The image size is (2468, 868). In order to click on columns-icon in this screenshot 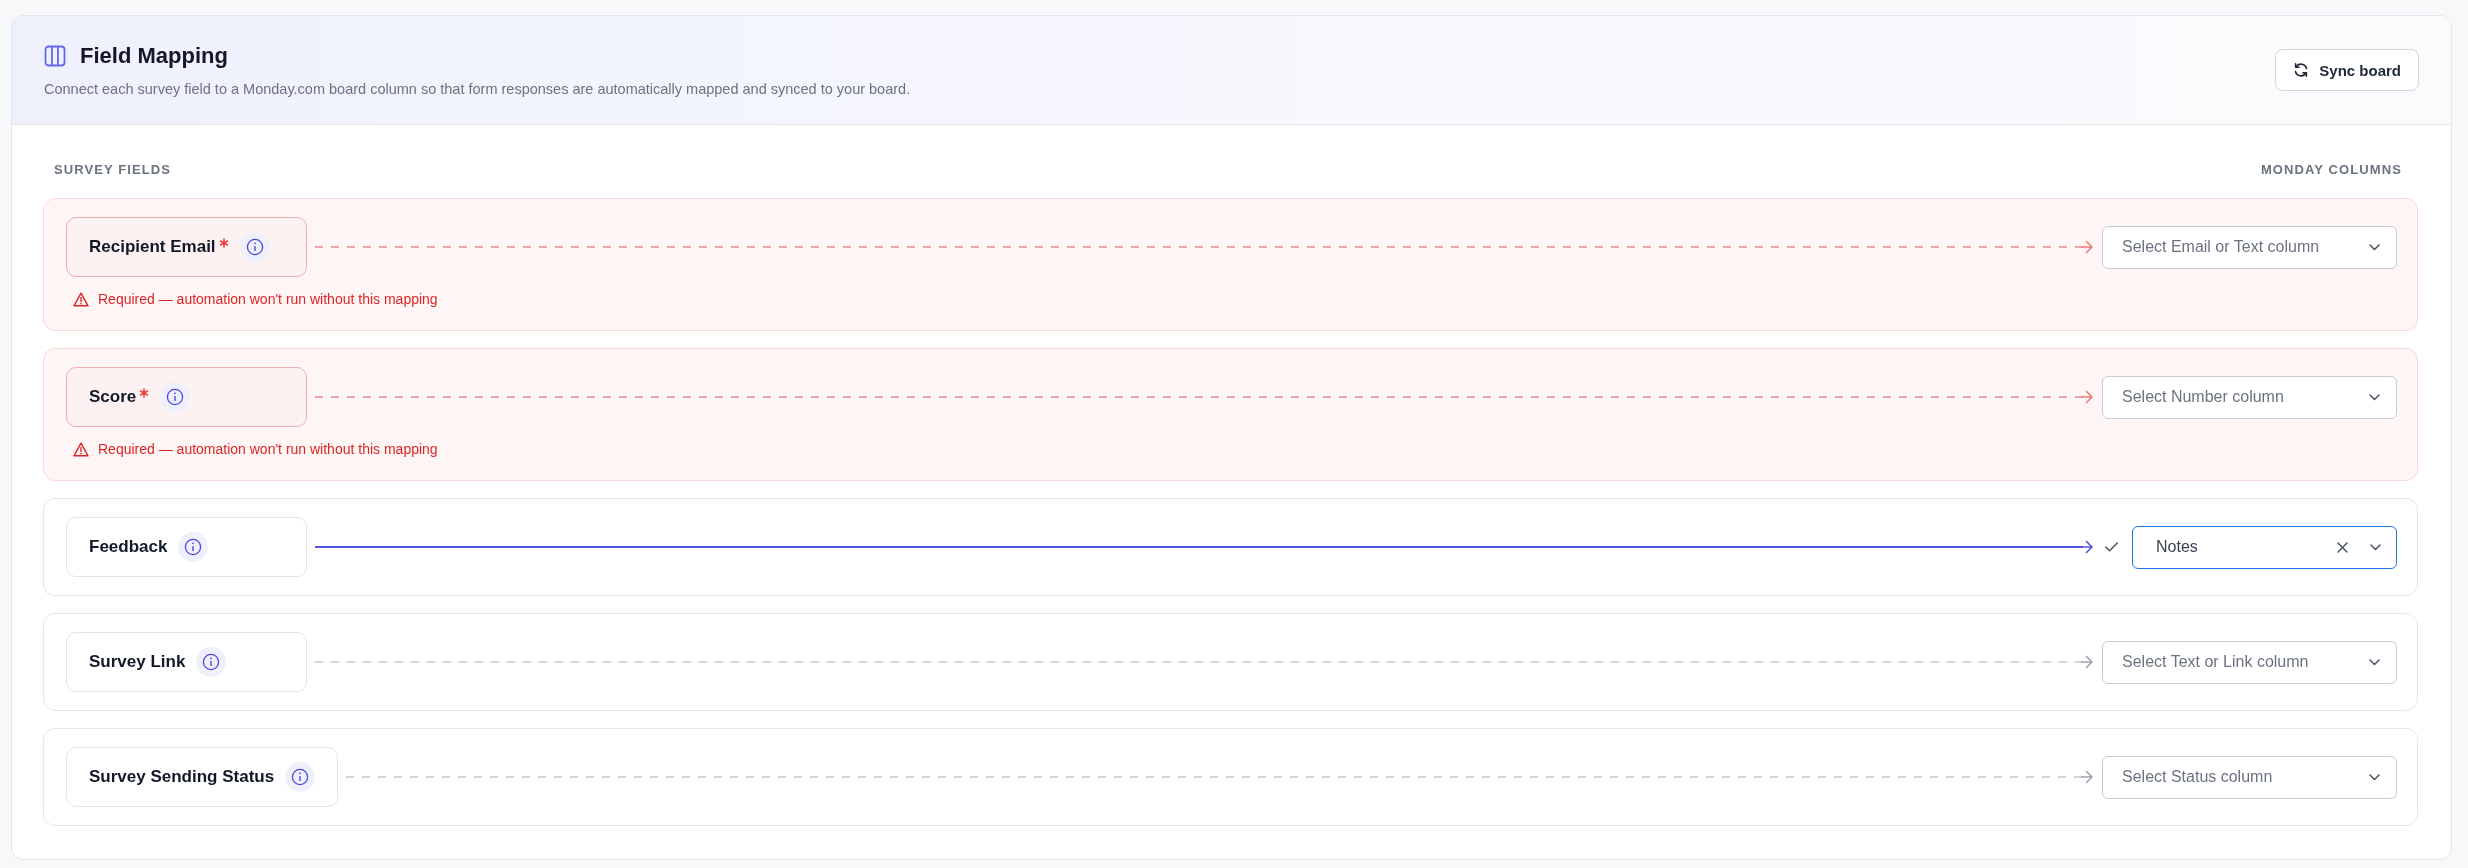, I will do `click(55, 55)`.